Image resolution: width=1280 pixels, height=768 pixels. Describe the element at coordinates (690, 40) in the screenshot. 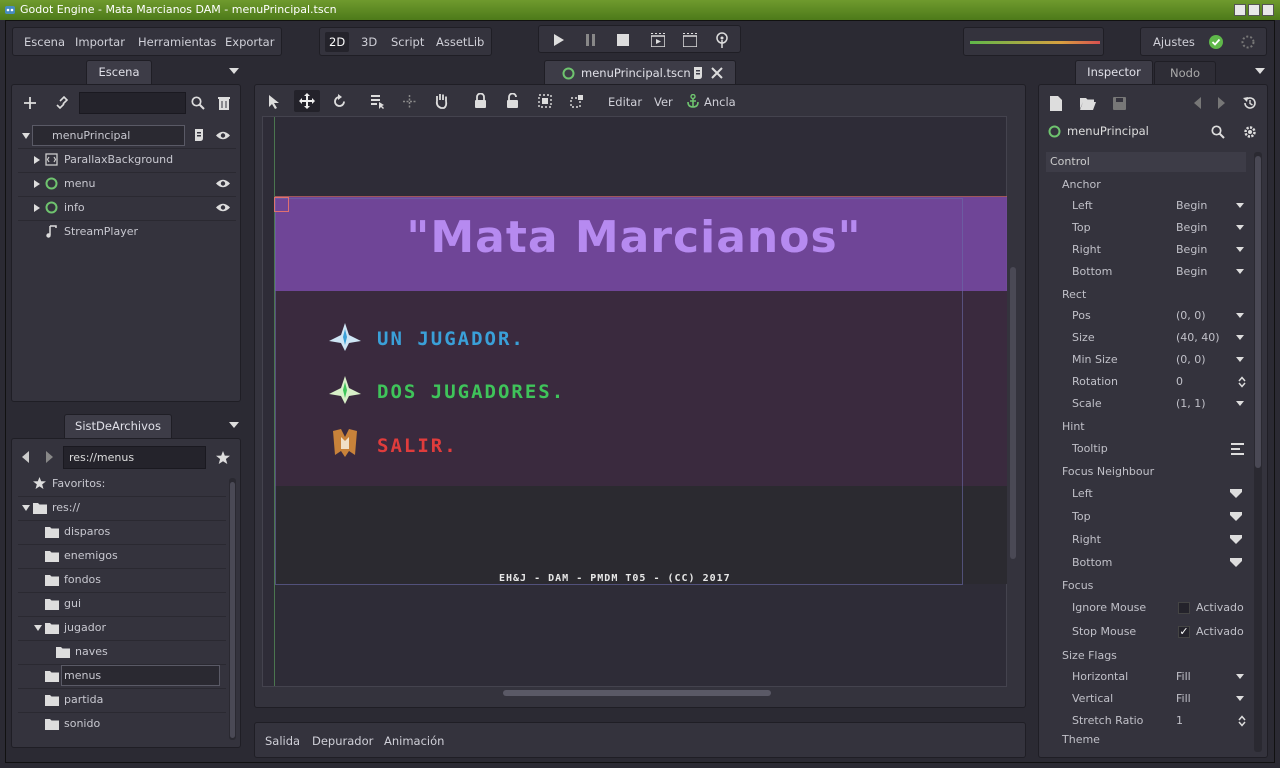

I see `play-custom-scene-icon` at that location.